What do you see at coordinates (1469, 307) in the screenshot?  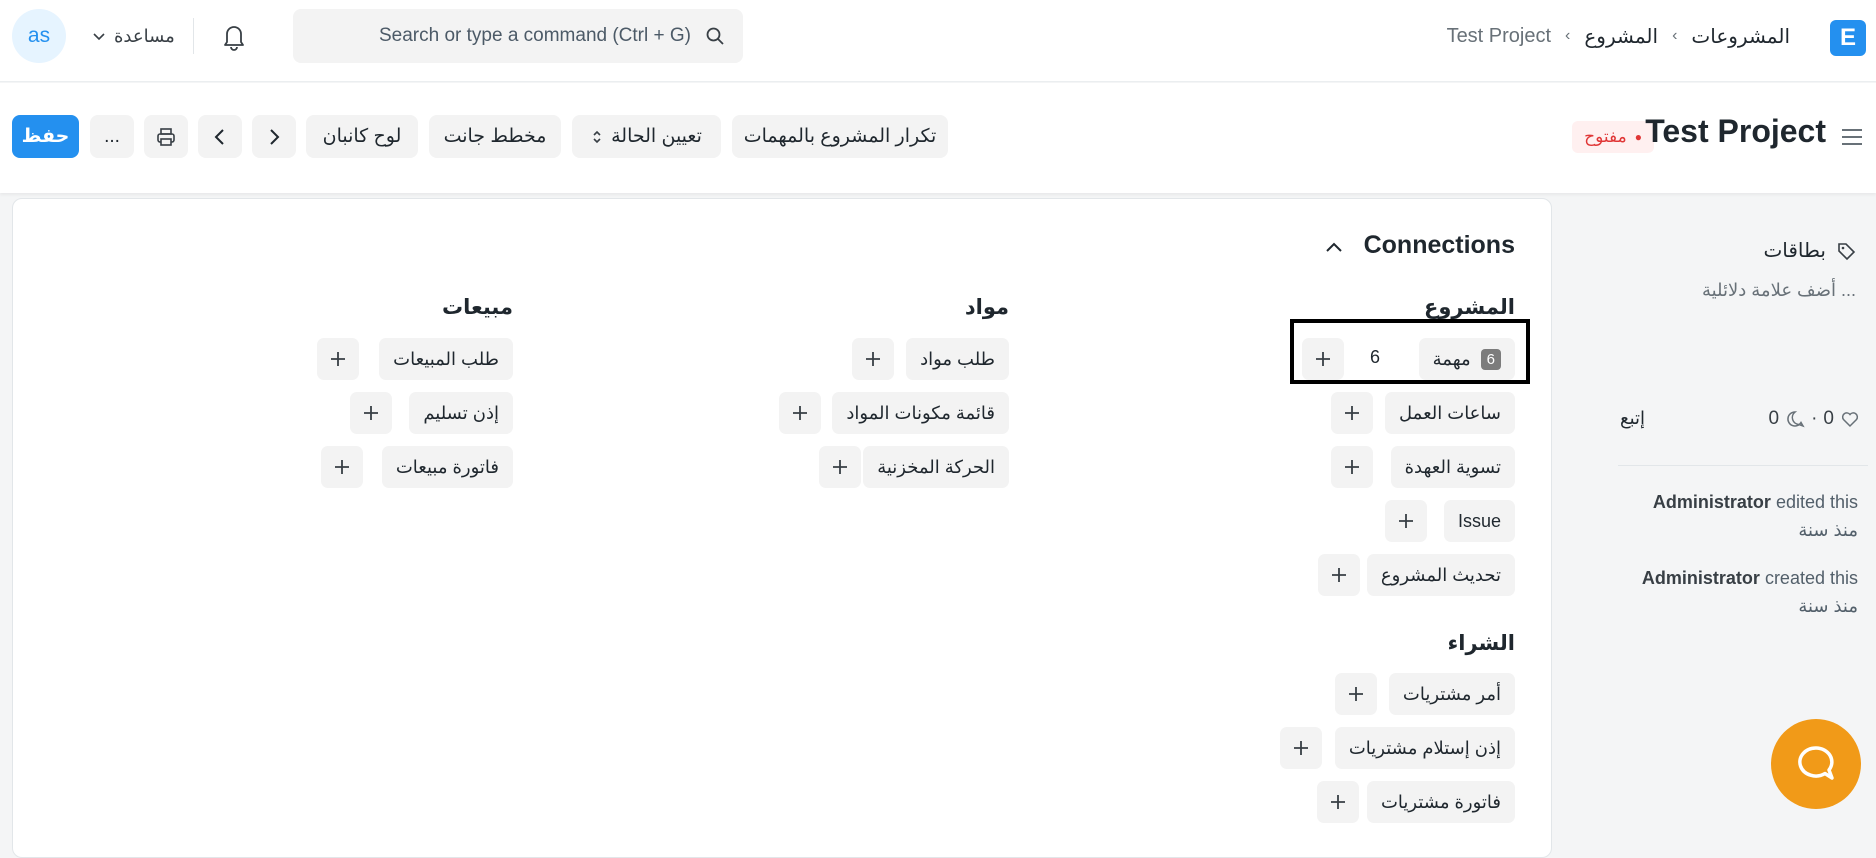 I see `group-heading-project: المشروع` at bounding box center [1469, 307].